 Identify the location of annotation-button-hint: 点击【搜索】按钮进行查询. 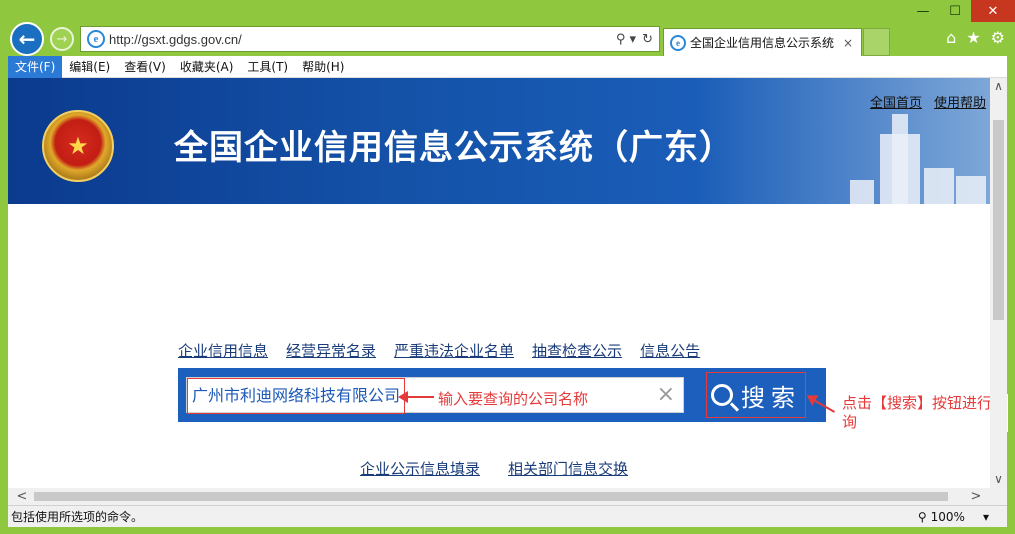
(925, 413).